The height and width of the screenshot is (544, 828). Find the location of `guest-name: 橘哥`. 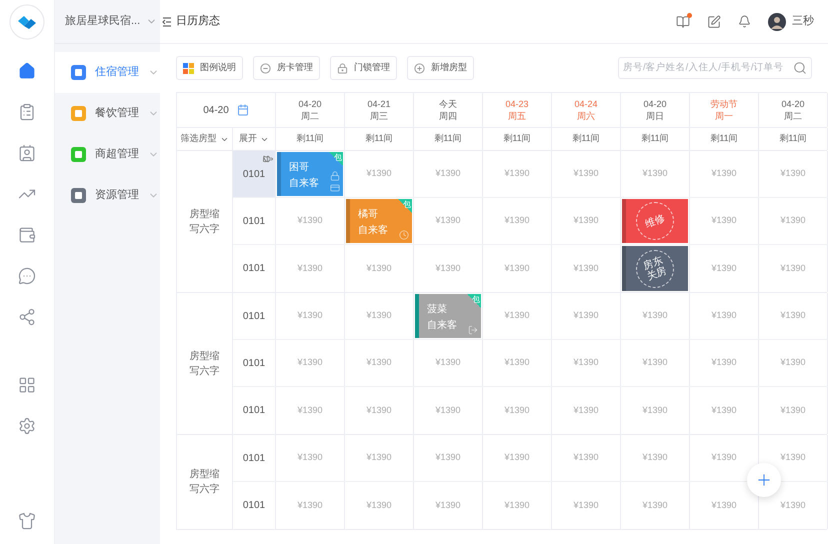

guest-name: 橘哥 is located at coordinates (368, 215).